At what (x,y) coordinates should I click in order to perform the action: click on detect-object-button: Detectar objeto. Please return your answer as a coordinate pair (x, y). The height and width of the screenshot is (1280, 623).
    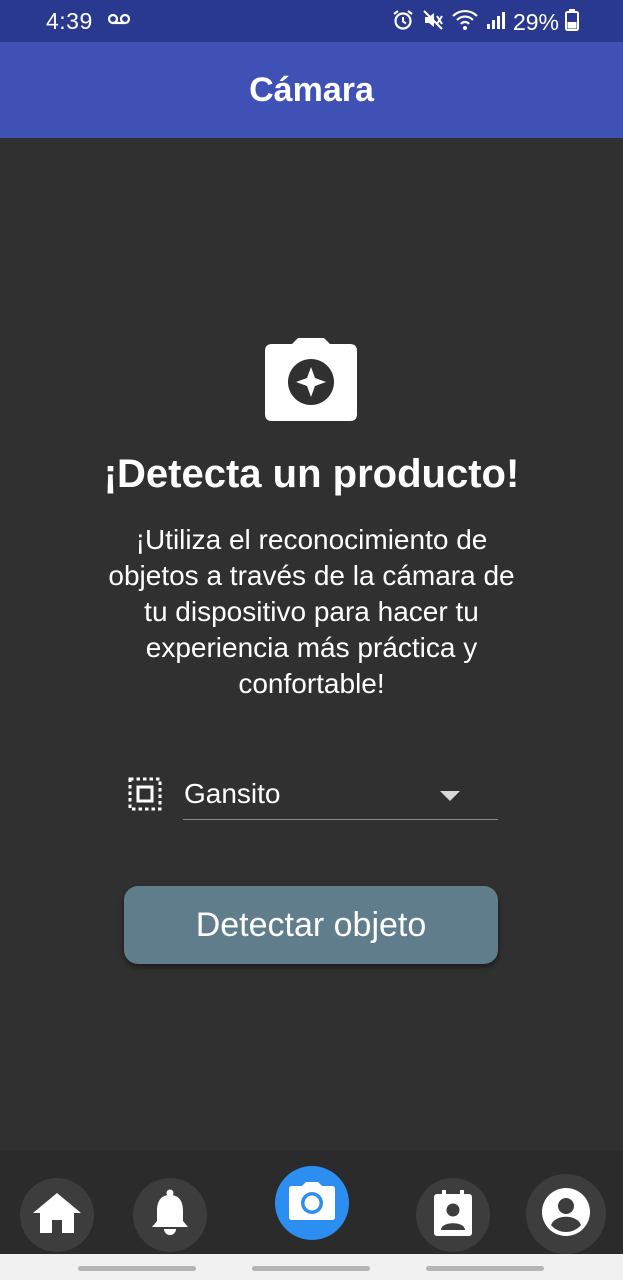
    Looking at the image, I should click on (311, 925).